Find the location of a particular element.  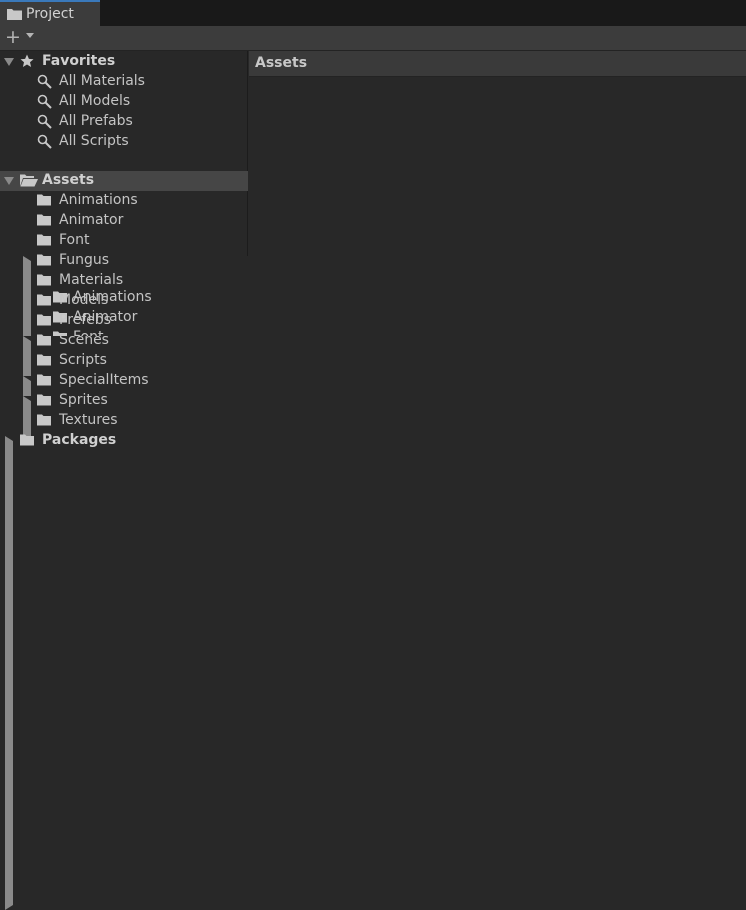

favorite-item-label: All Models is located at coordinates (95, 101).